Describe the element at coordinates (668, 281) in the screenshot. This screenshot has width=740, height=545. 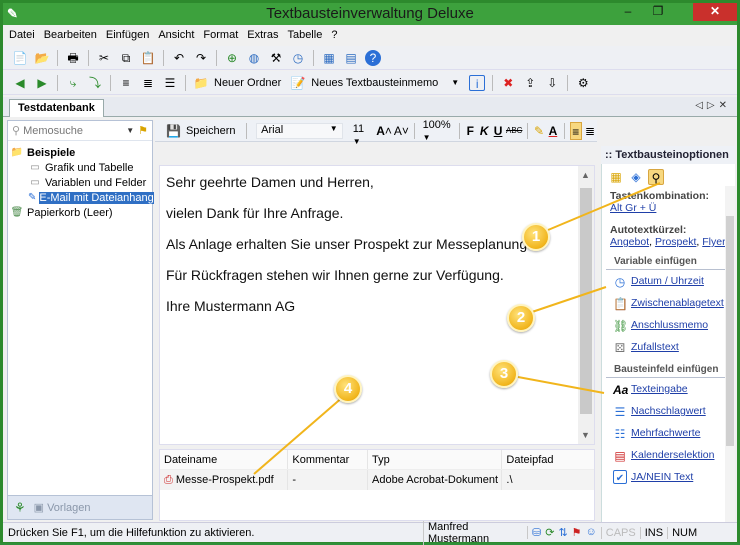
I see `var-item-datetime: ◷ Datum / Uhrzeit` at that location.